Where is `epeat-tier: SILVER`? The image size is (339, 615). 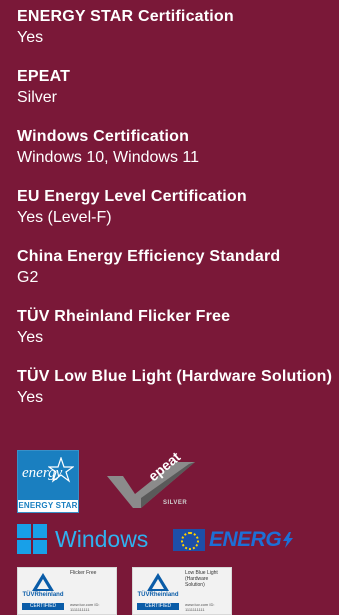 epeat-tier: SILVER is located at coordinates (175, 503).